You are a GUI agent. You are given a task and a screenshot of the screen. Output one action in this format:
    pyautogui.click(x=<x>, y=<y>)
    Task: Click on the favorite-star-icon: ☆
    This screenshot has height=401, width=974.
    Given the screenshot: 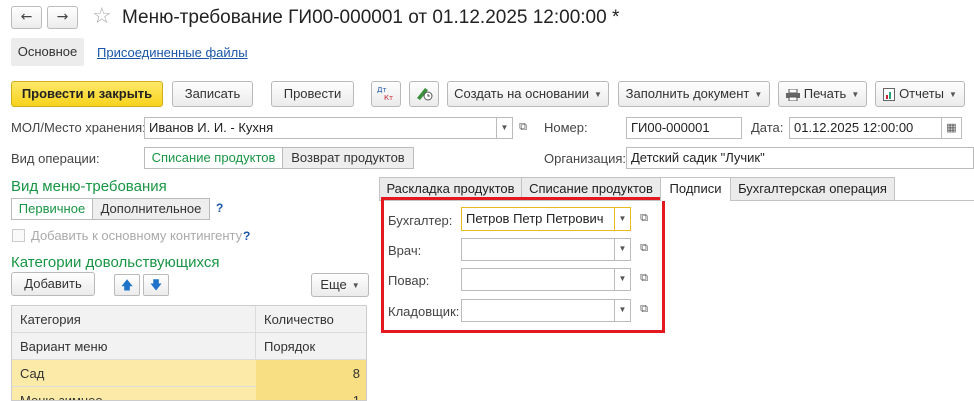 What is the action you would take?
    pyautogui.click(x=102, y=16)
    